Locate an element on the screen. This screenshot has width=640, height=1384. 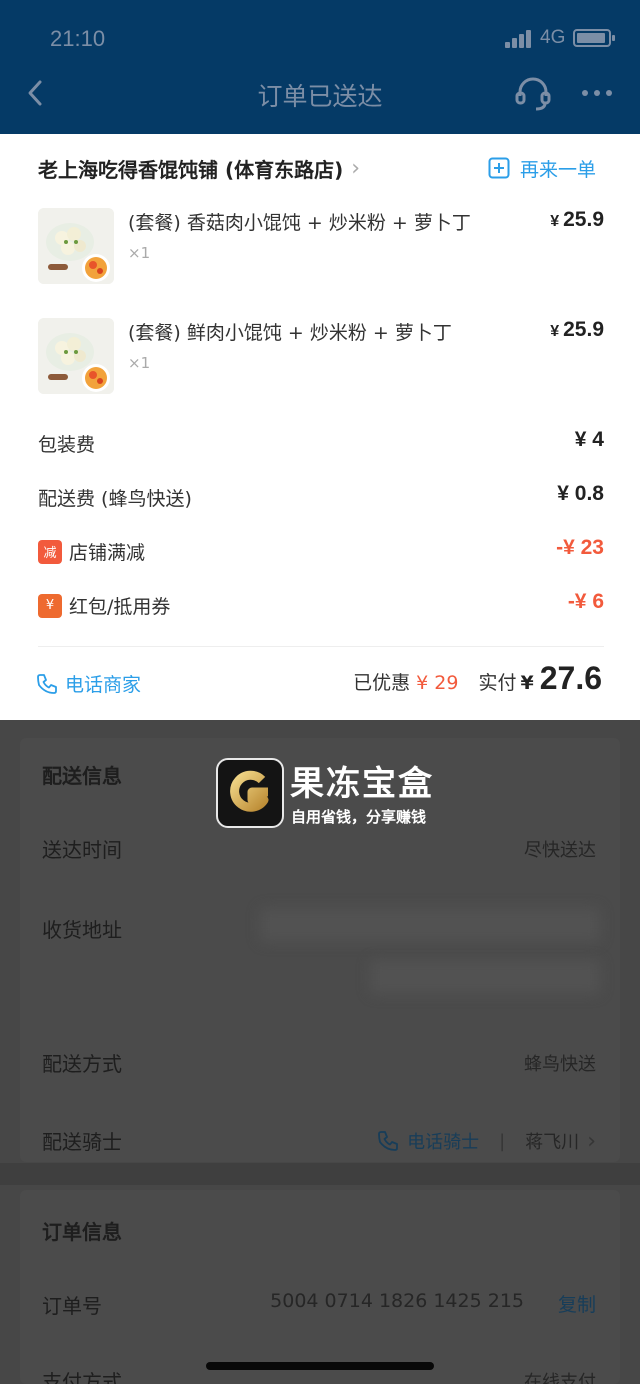
call-shop-button: 电话商家 is located at coordinates (88, 683).